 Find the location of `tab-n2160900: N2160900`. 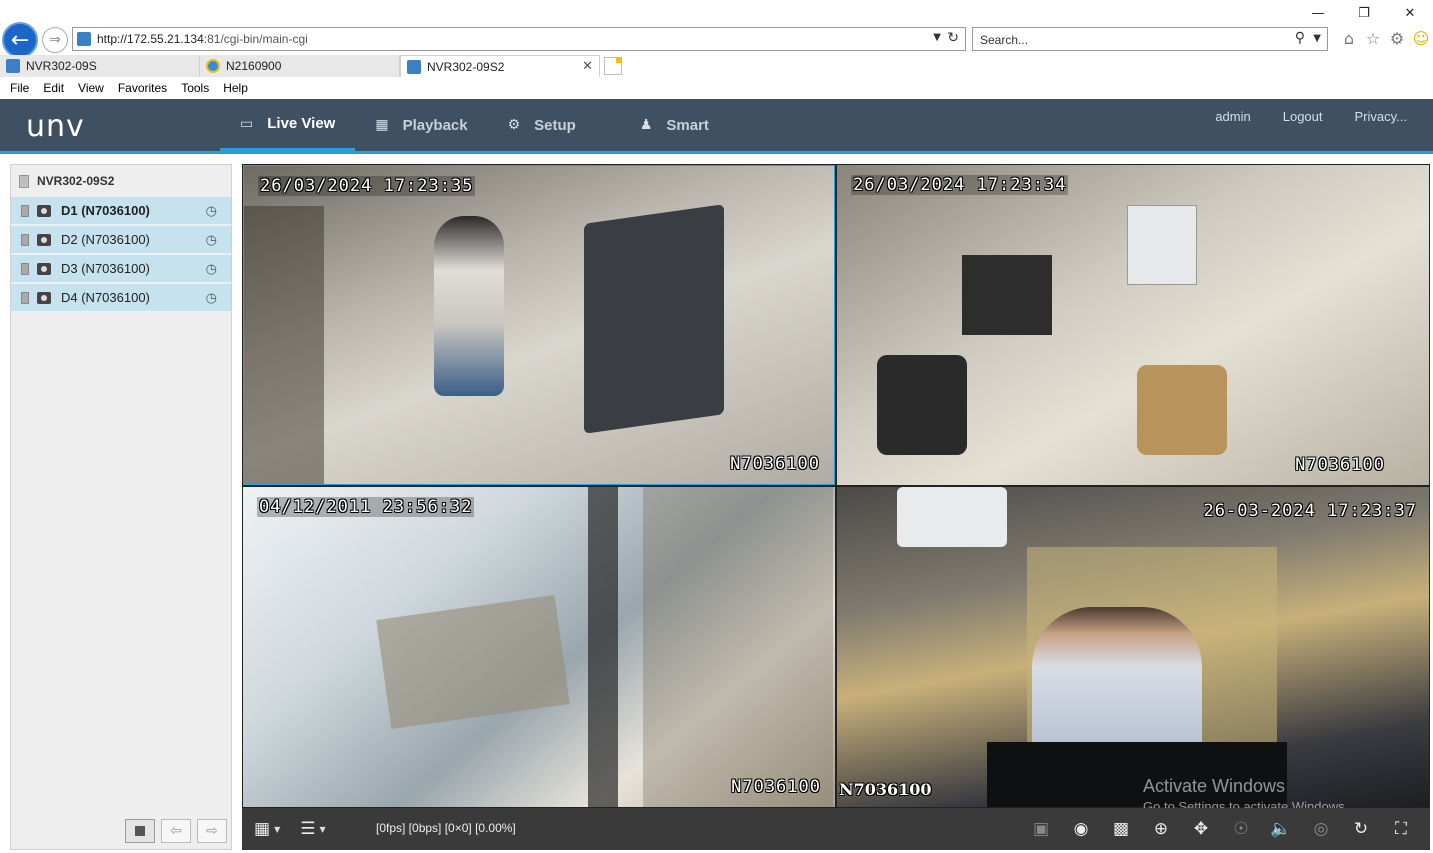

tab-n2160900: N2160900 is located at coordinates (300, 66).